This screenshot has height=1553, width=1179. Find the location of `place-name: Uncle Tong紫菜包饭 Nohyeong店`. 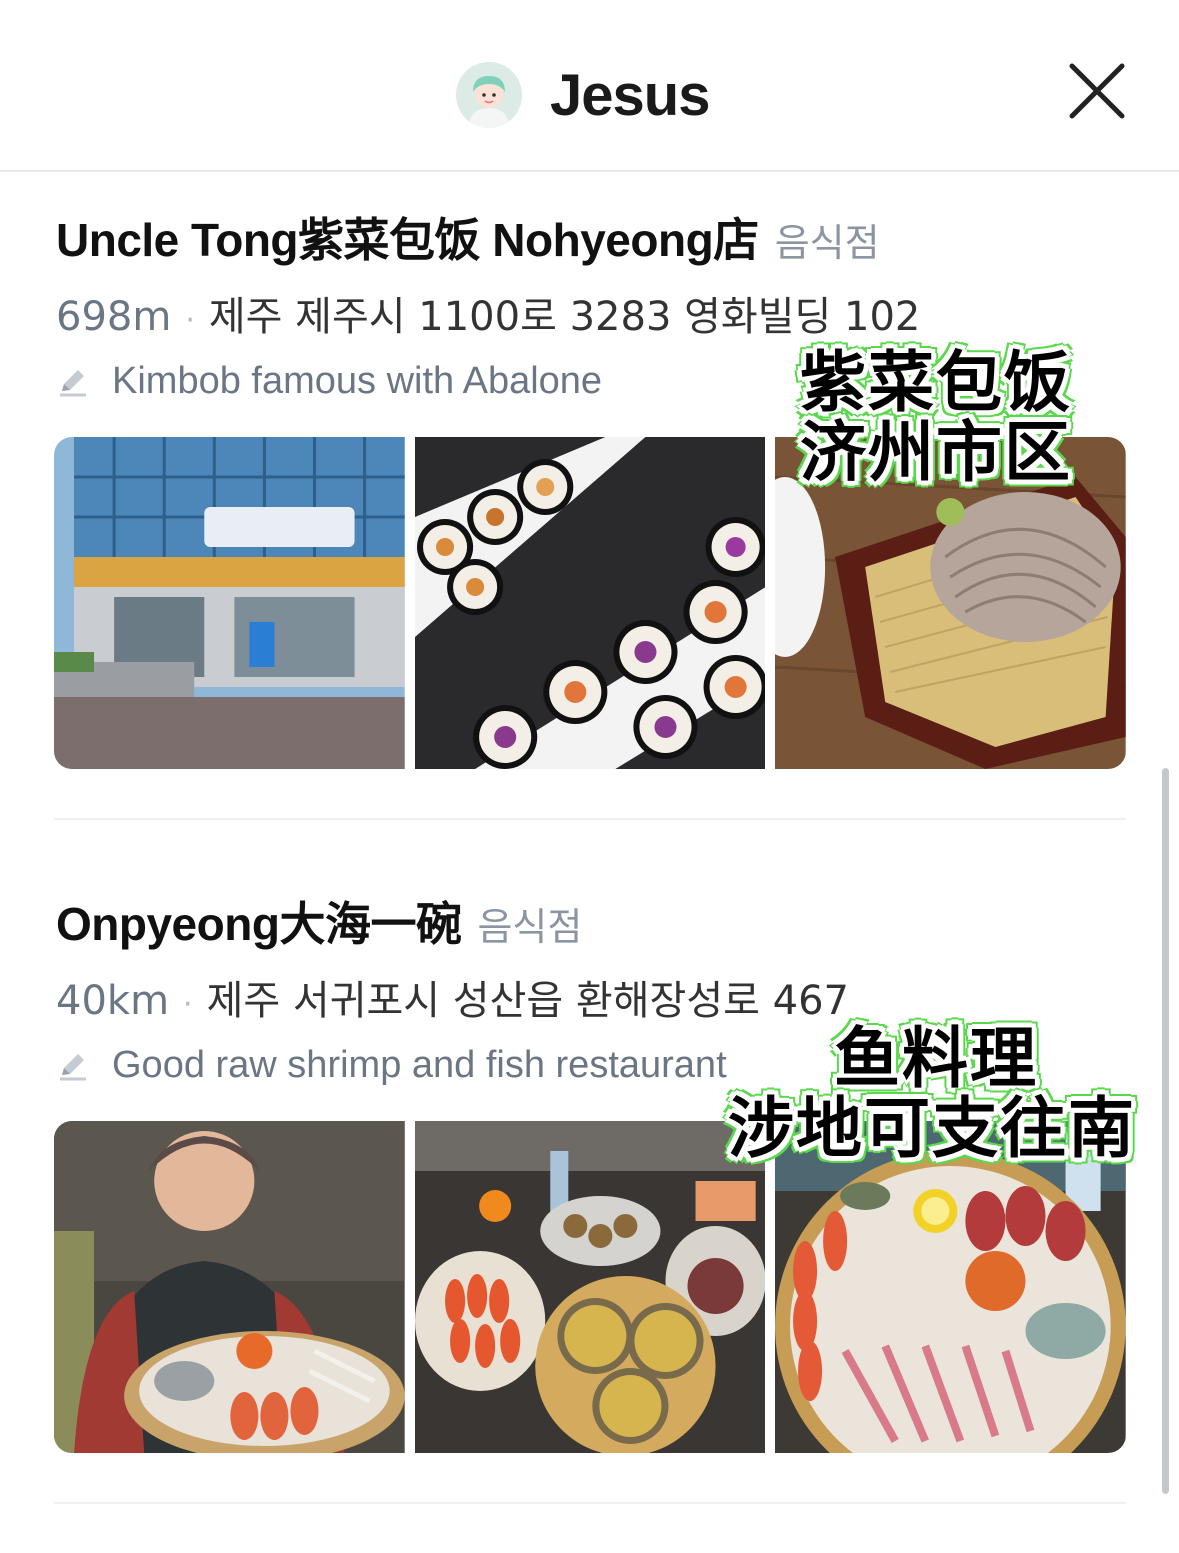

place-name: Uncle Tong紫菜包饭 Nohyeong店 is located at coordinates (407, 237).